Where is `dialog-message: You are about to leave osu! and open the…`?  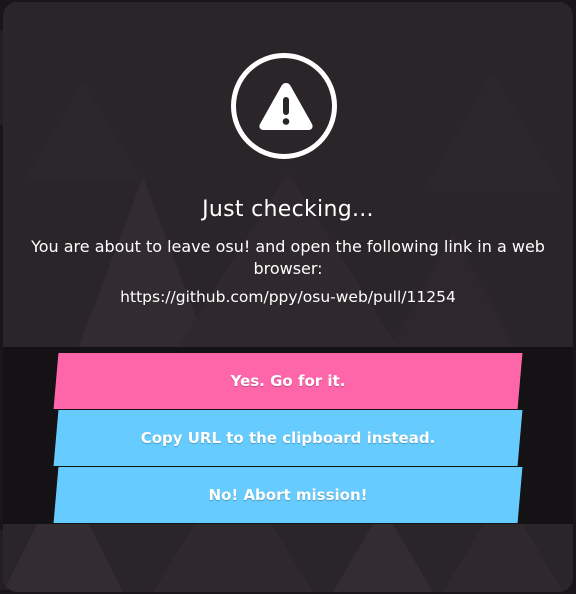 dialog-message: You are about to leave osu! and open the… is located at coordinates (288, 257).